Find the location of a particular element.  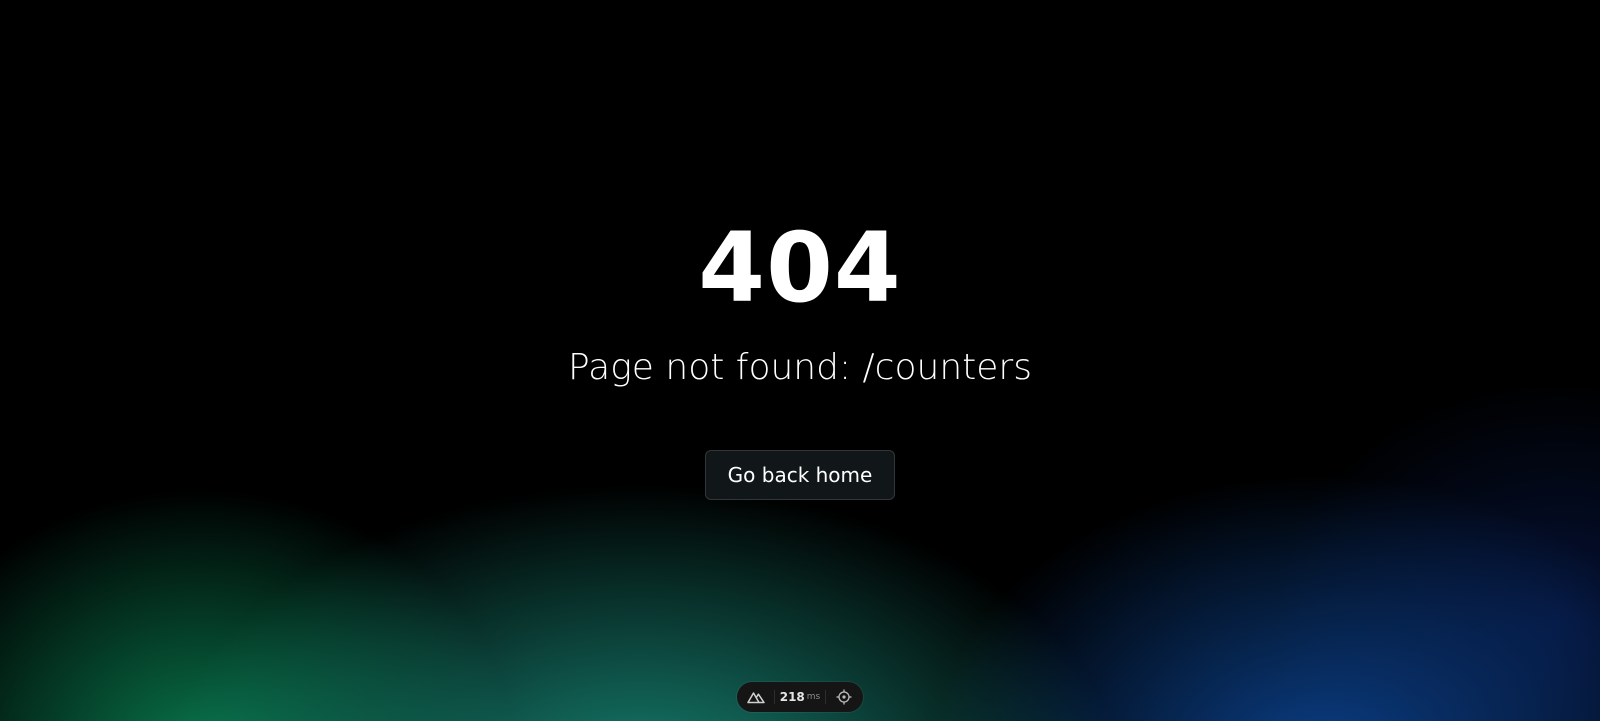

devtools-logo-button is located at coordinates (755, 697).